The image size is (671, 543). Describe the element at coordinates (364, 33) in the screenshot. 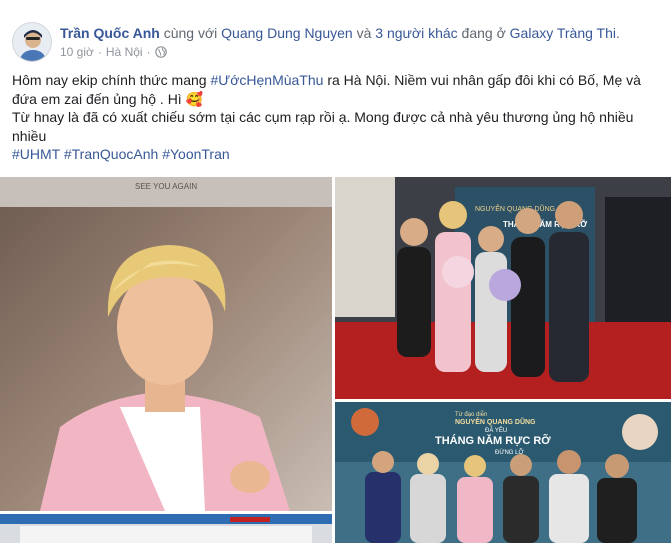

I see `and-text: và` at that location.